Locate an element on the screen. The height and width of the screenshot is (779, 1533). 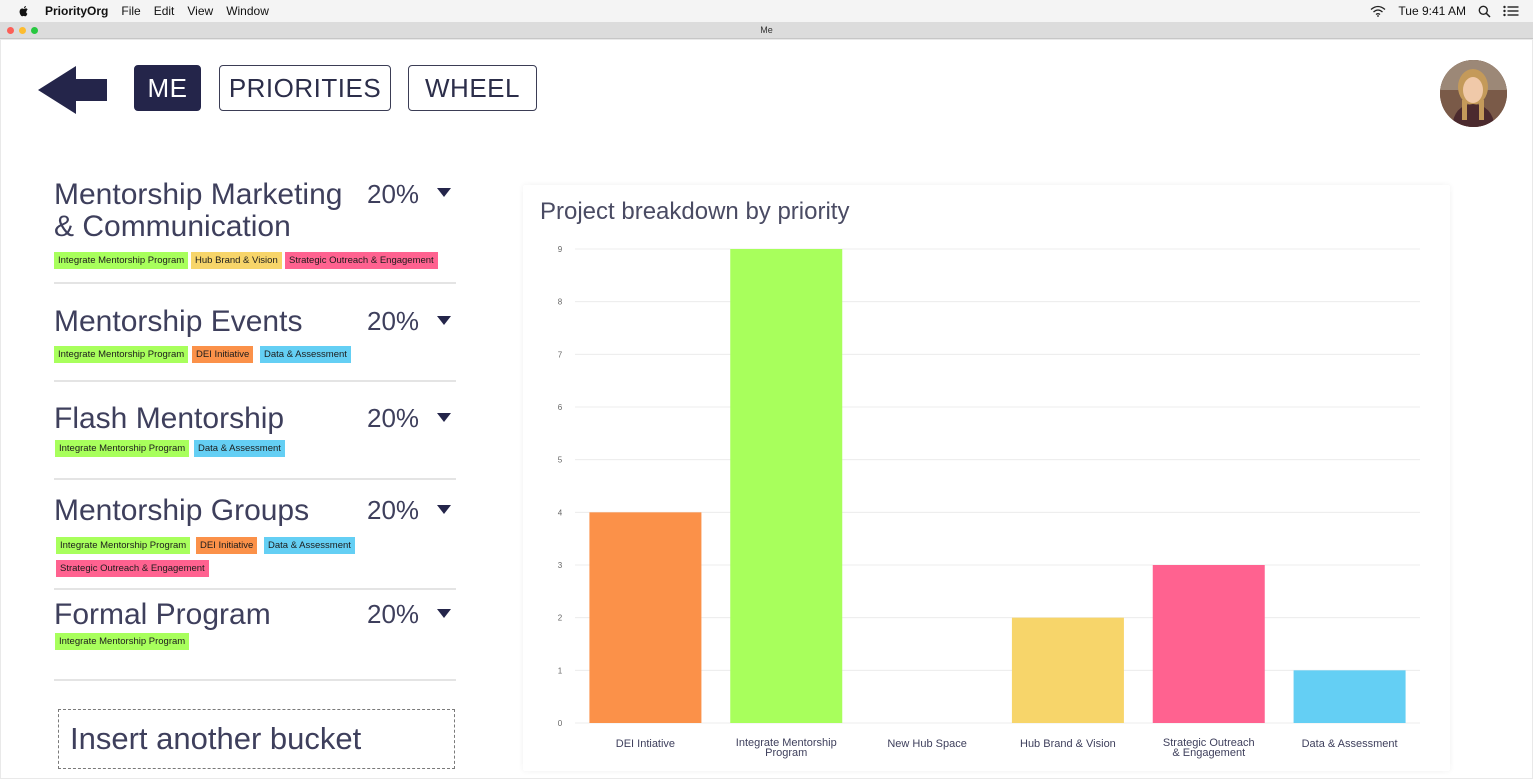
tab-wheel: WHEEL is located at coordinates (472, 88).